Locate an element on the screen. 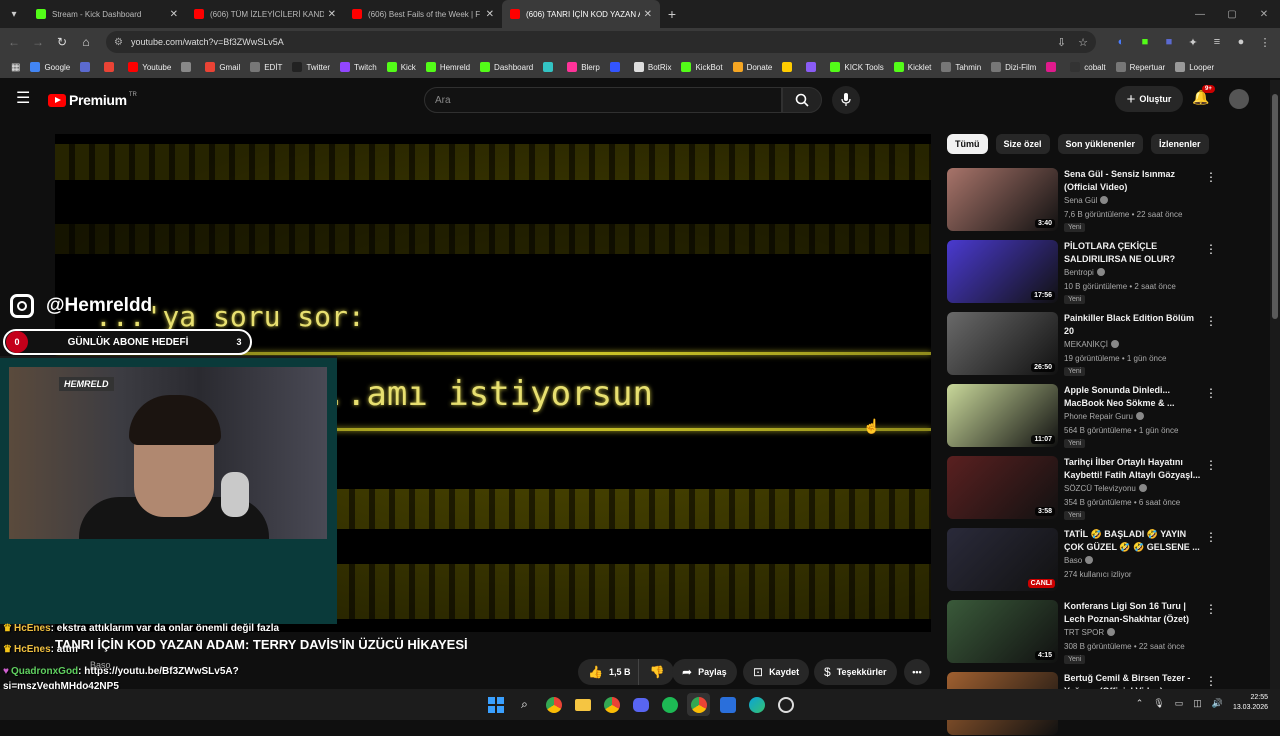 Image resolution: width=1280 pixels, height=736 pixels. bookmark-item: Repertuar is located at coordinates (1141, 67).